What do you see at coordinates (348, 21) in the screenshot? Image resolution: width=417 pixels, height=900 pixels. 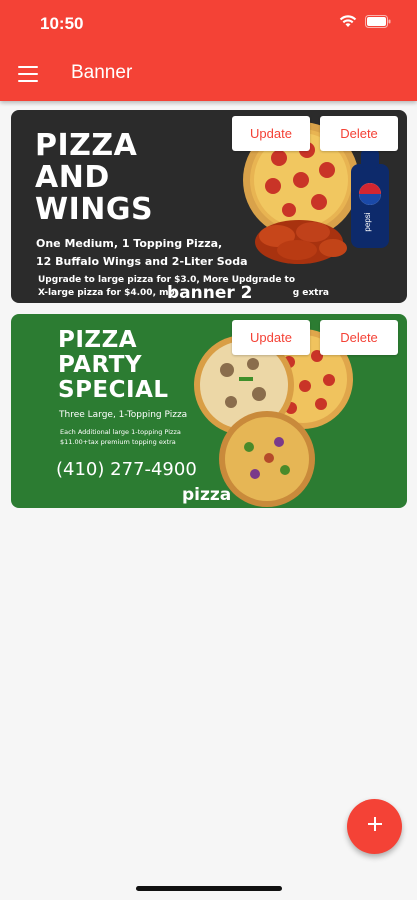 I see `wifi-icon` at bounding box center [348, 21].